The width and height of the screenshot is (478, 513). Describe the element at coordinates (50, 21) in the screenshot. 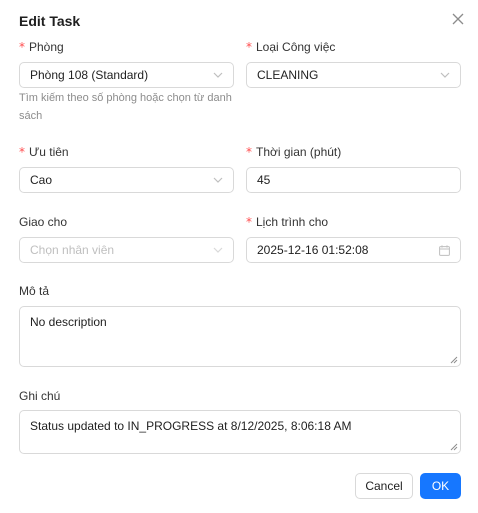

I see `modal-title: Edit Task` at that location.